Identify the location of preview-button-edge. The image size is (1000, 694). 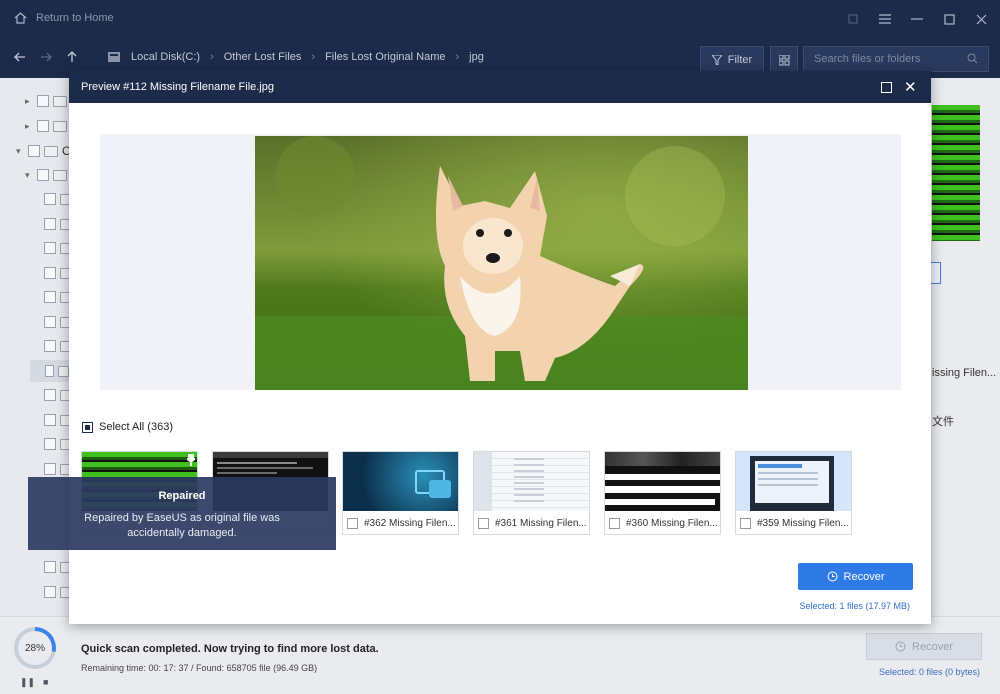
(935, 273).